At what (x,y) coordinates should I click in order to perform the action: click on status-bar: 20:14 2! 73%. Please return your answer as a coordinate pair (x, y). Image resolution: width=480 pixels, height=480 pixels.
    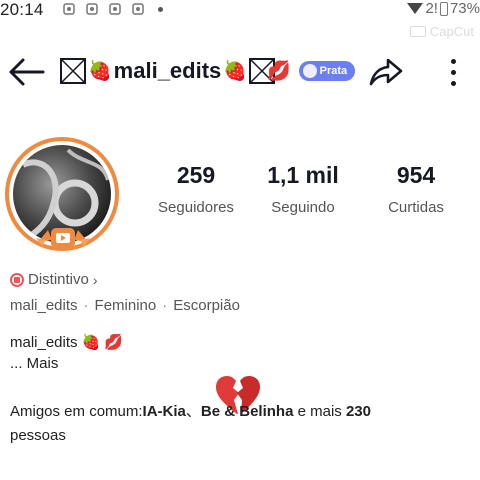
    Looking at the image, I should click on (240, 11).